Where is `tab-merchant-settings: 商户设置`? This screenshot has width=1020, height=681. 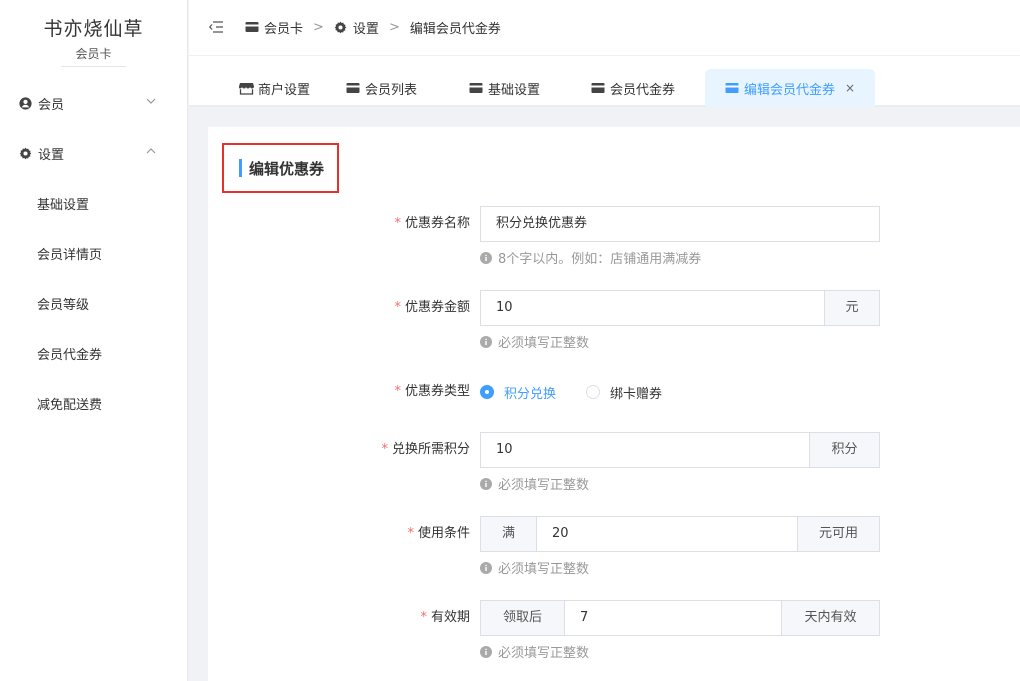
tab-merchant-settings: 商户设置 is located at coordinates (274, 88).